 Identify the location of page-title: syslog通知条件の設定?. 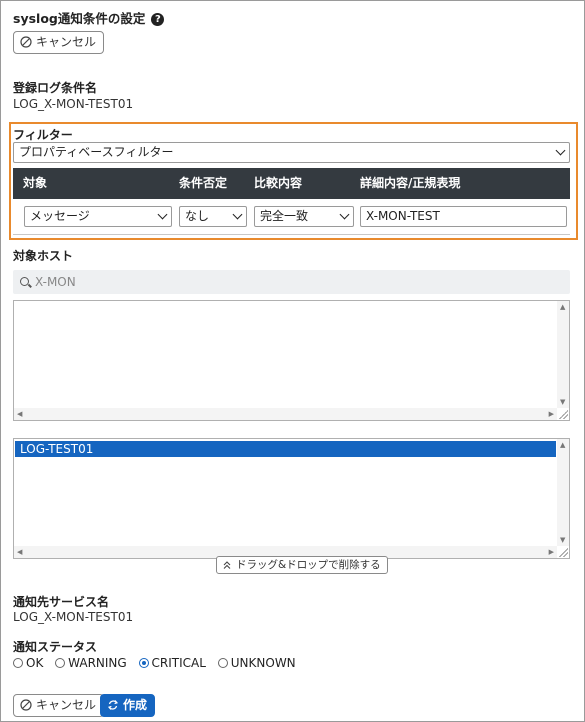
(89, 17).